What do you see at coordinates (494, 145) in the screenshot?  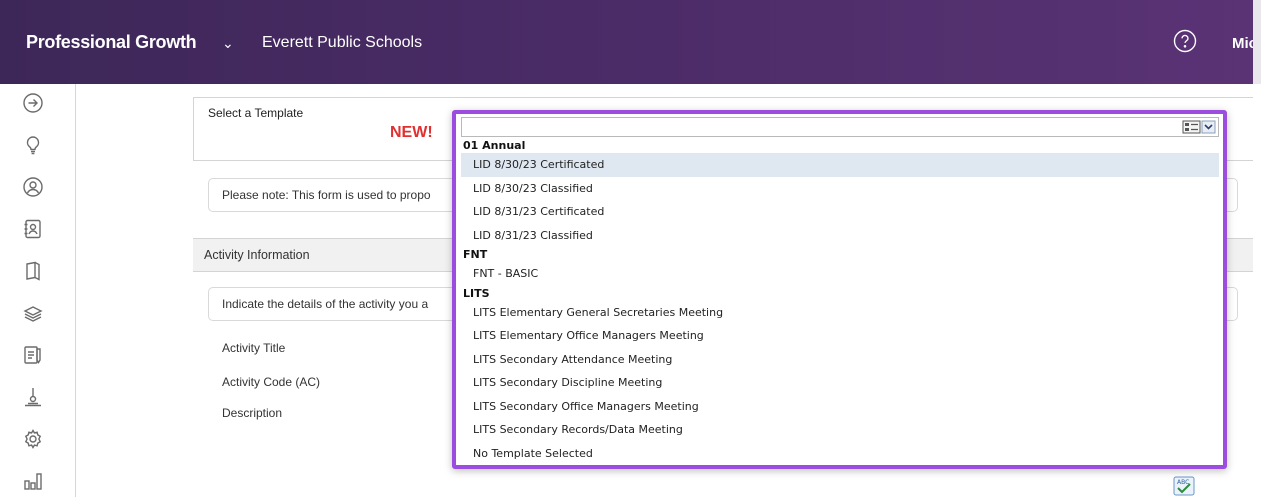 I see `option-group-label: 01 Annual` at bounding box center [494, 145].